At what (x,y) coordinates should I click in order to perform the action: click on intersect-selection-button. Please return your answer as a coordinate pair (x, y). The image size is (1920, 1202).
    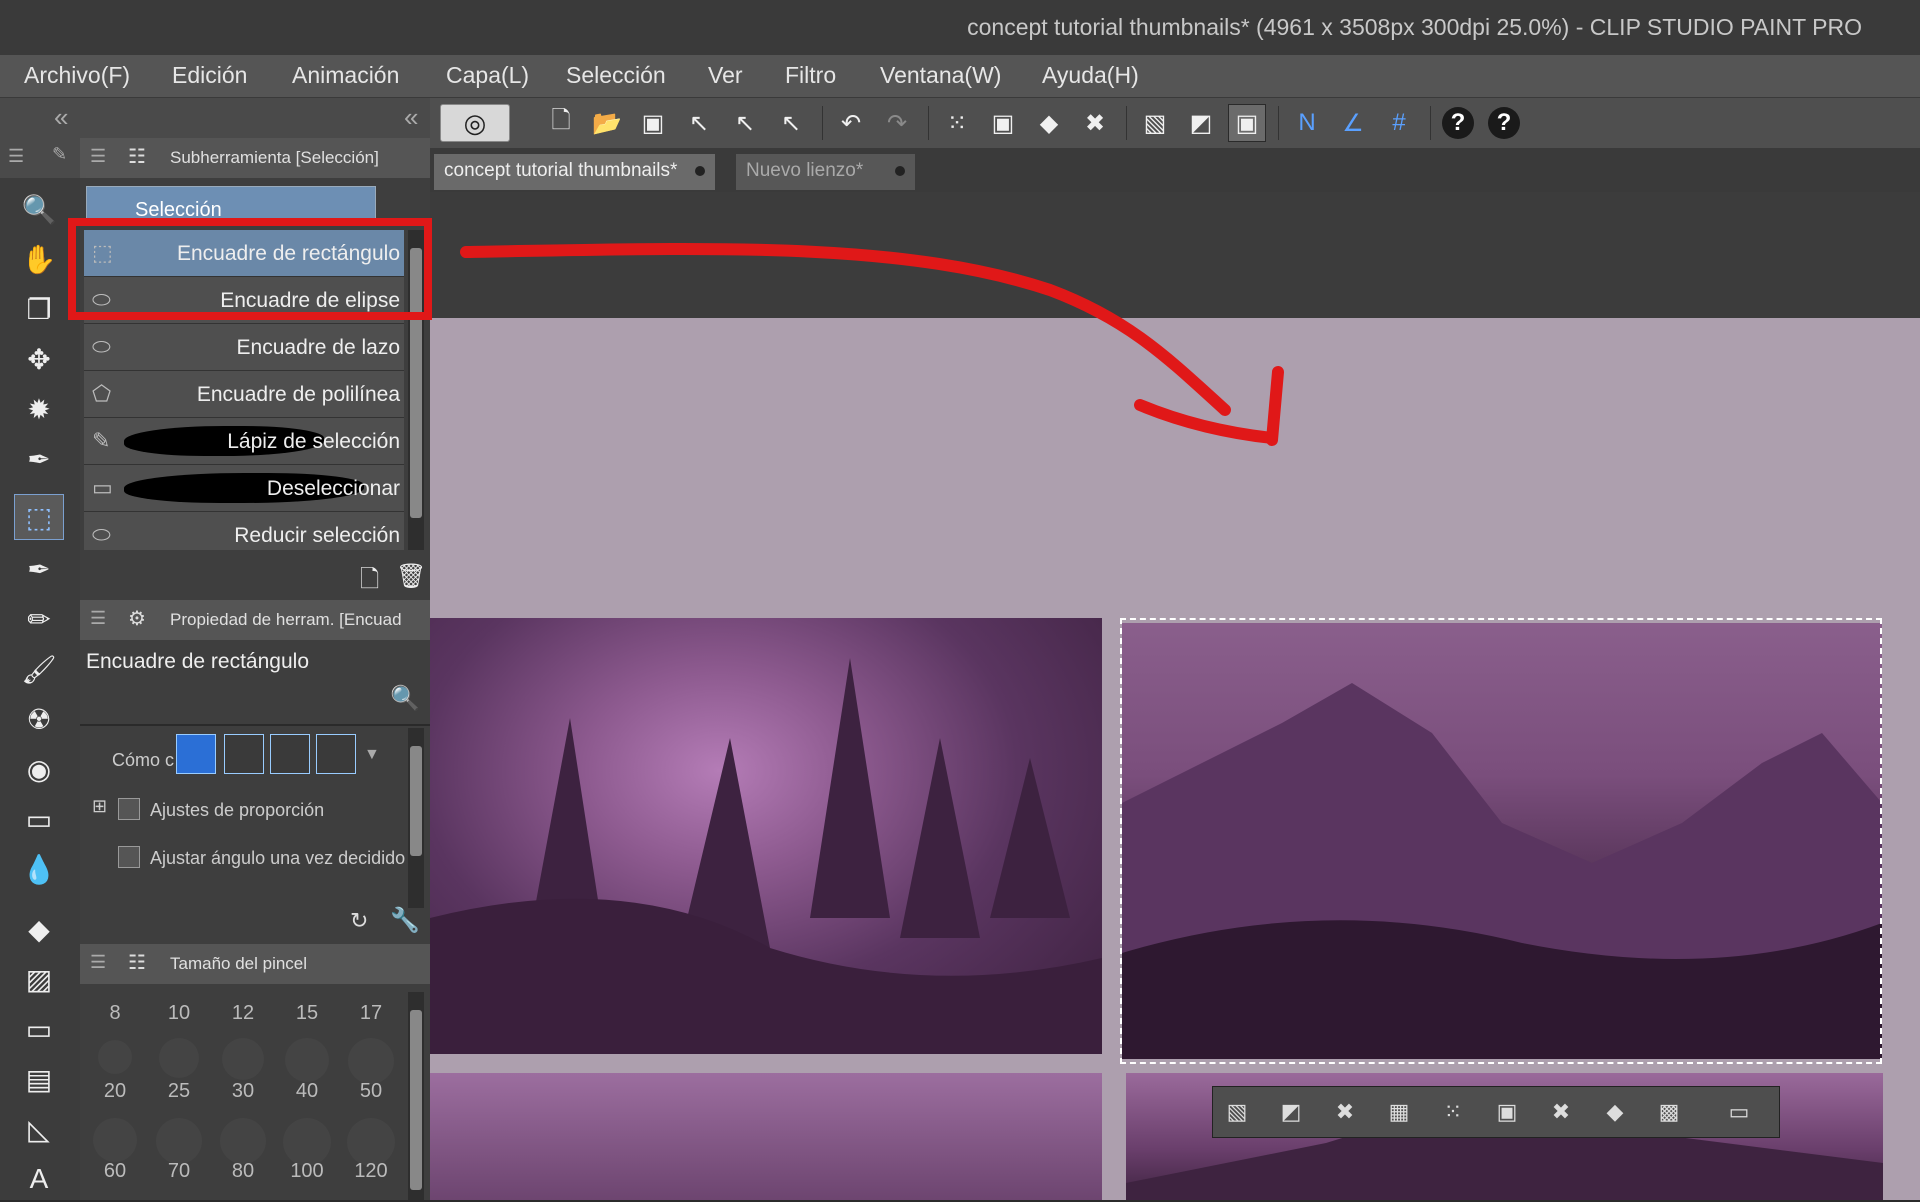
    Looking at the image, I should click on (336, 754).